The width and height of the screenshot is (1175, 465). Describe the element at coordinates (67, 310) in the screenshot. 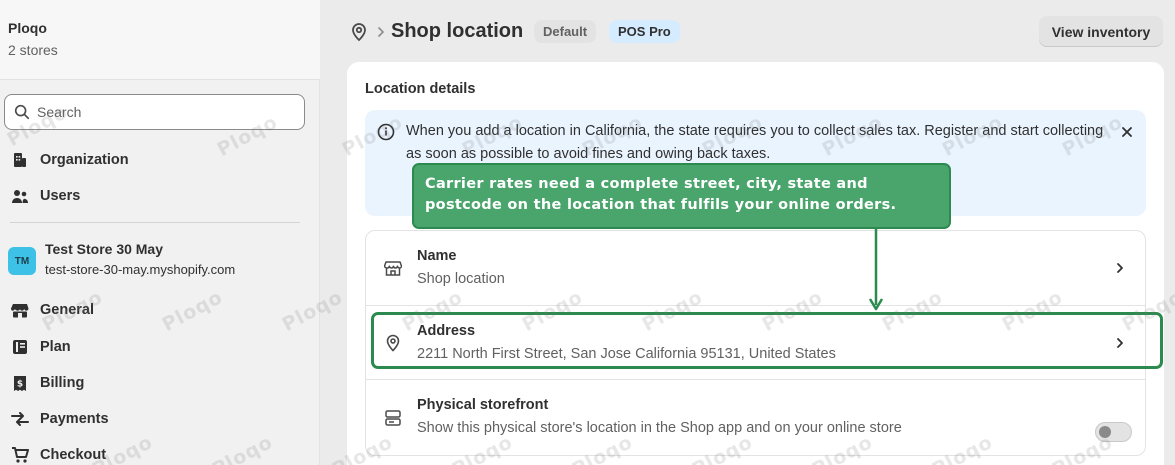

I see `sidebar-item-label: General` at that location.